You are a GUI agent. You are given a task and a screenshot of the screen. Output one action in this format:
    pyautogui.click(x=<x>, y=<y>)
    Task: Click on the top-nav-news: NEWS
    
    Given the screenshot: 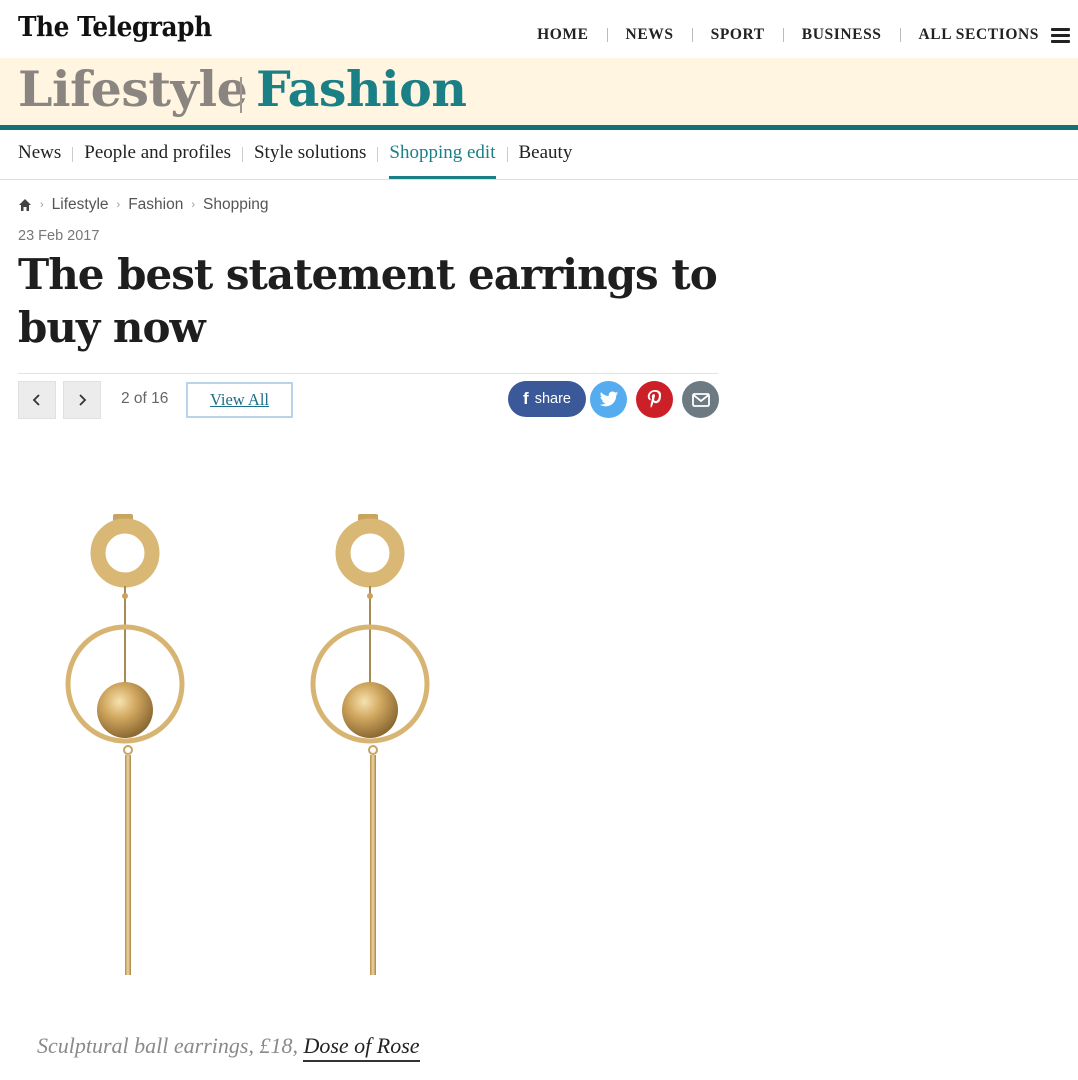 What is the action you would take?
    pyautogui.click(x=650, y=35)
    